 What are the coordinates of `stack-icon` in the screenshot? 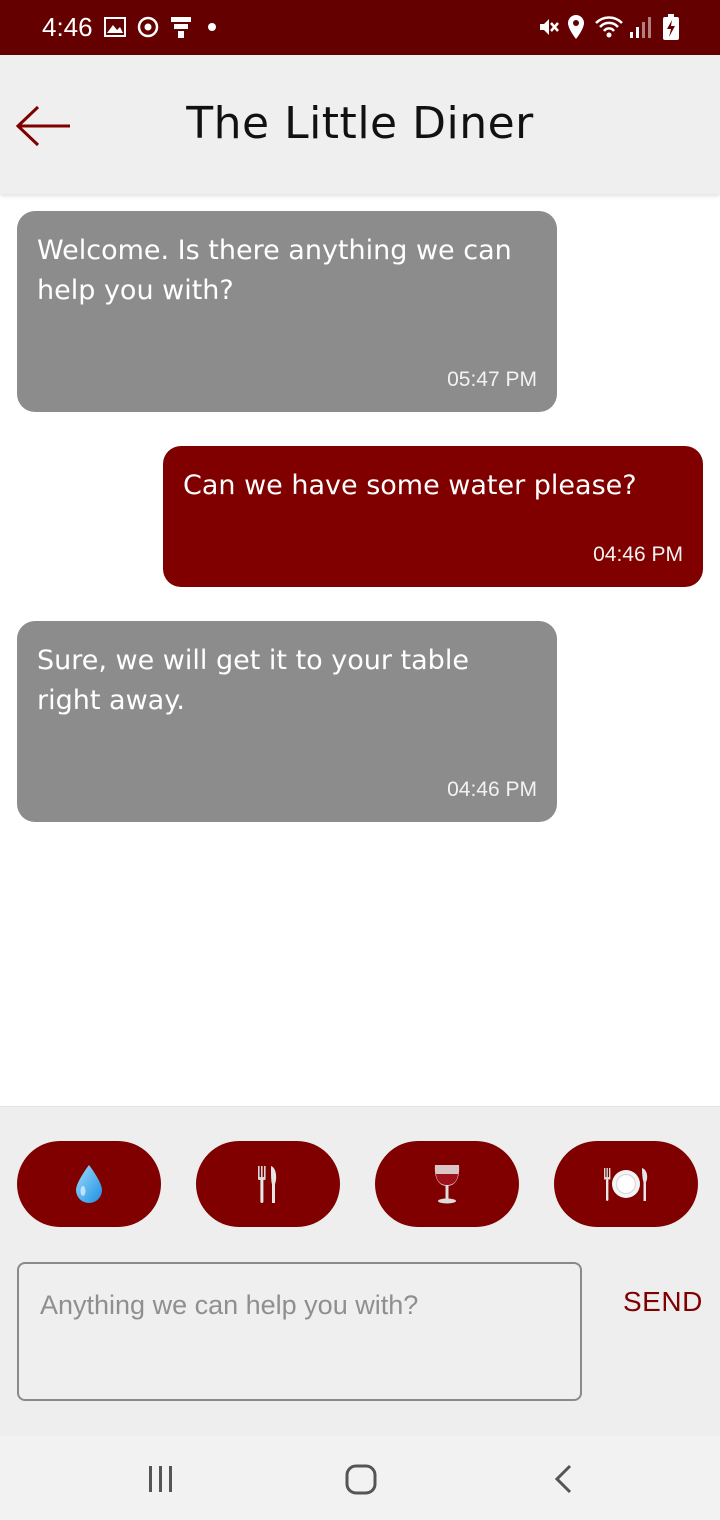 It's located at (181, 27).